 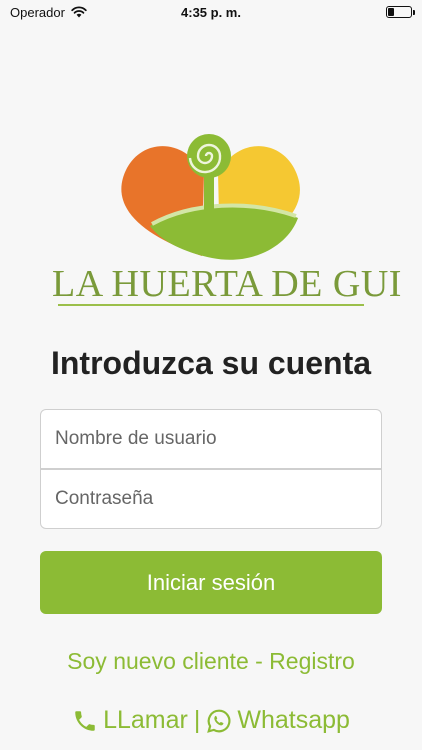 I want to click on carrier-label: Operador, so click(x=37, y=12).